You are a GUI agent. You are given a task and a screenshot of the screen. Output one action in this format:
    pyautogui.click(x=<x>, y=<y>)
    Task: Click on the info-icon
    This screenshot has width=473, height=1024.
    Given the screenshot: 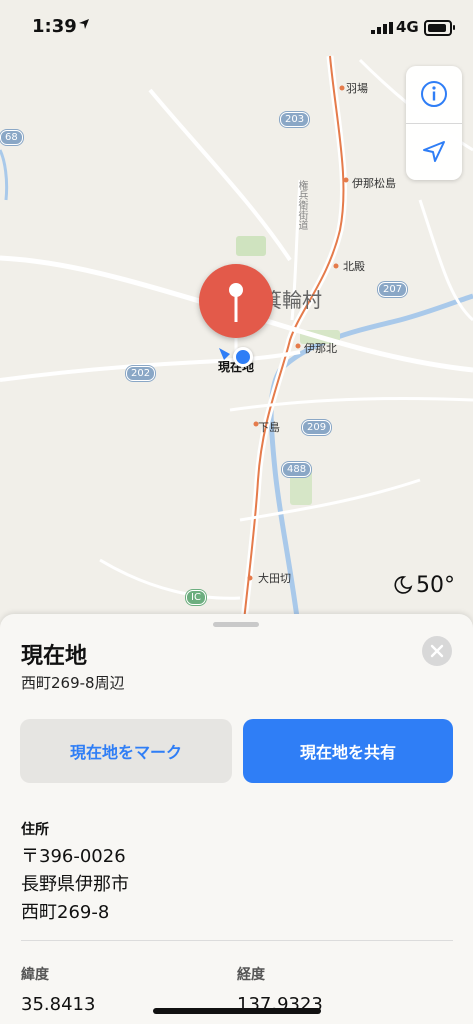 What is the action you would take?
    pyautogui.click(x=434, y=94)
    